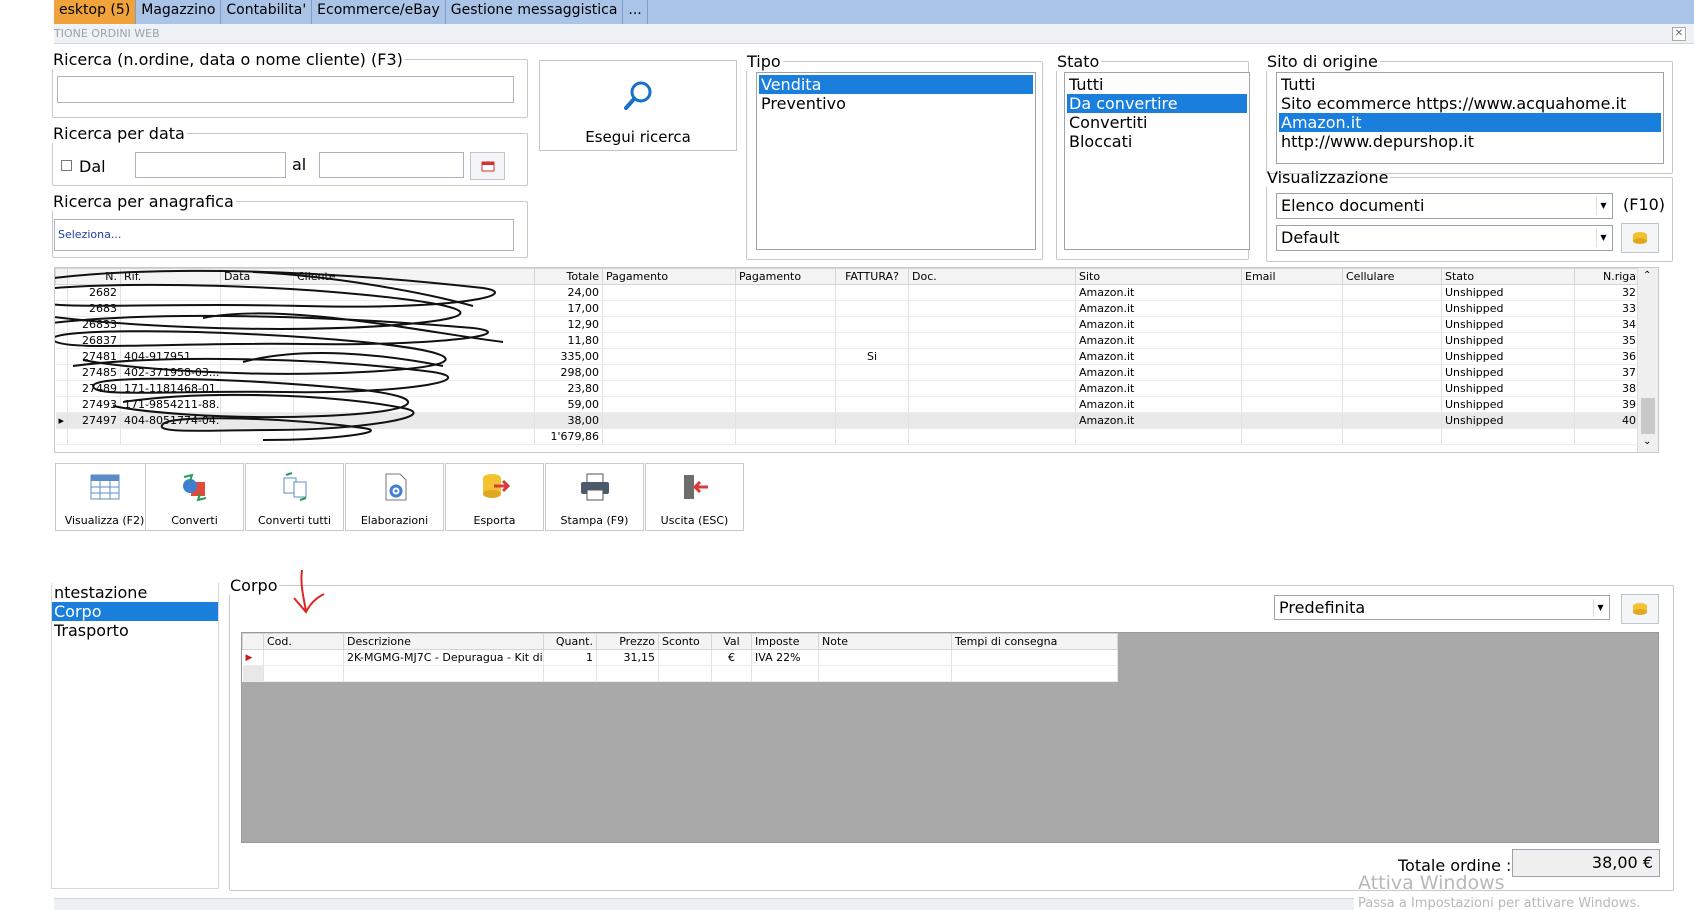 The image size is (1694, 910). Describe the element at coordinates (1647, 360) in the screenshot. I see `vertical-scrollbar: ⌃ ⌄` at that location.